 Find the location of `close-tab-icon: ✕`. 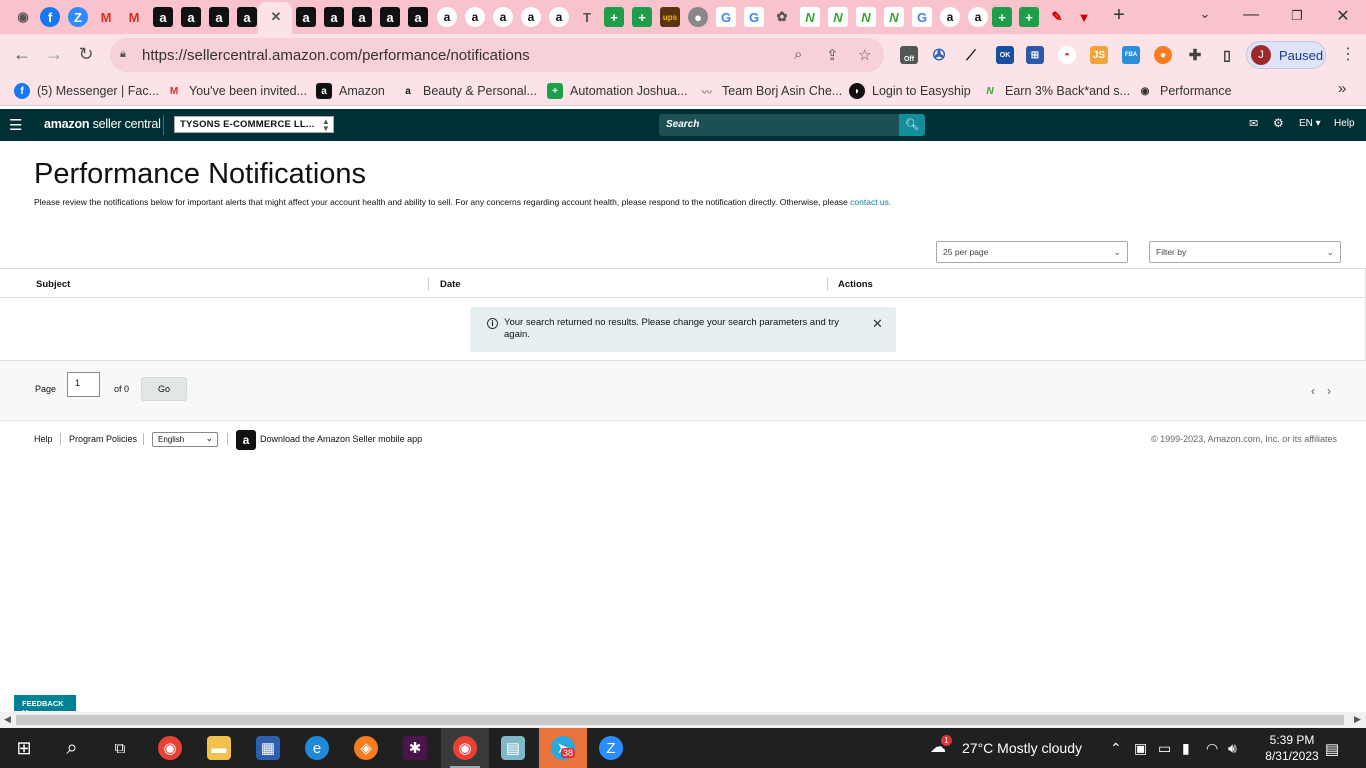

close-tab-icon: ✕ is located at coordinates (276, 17).